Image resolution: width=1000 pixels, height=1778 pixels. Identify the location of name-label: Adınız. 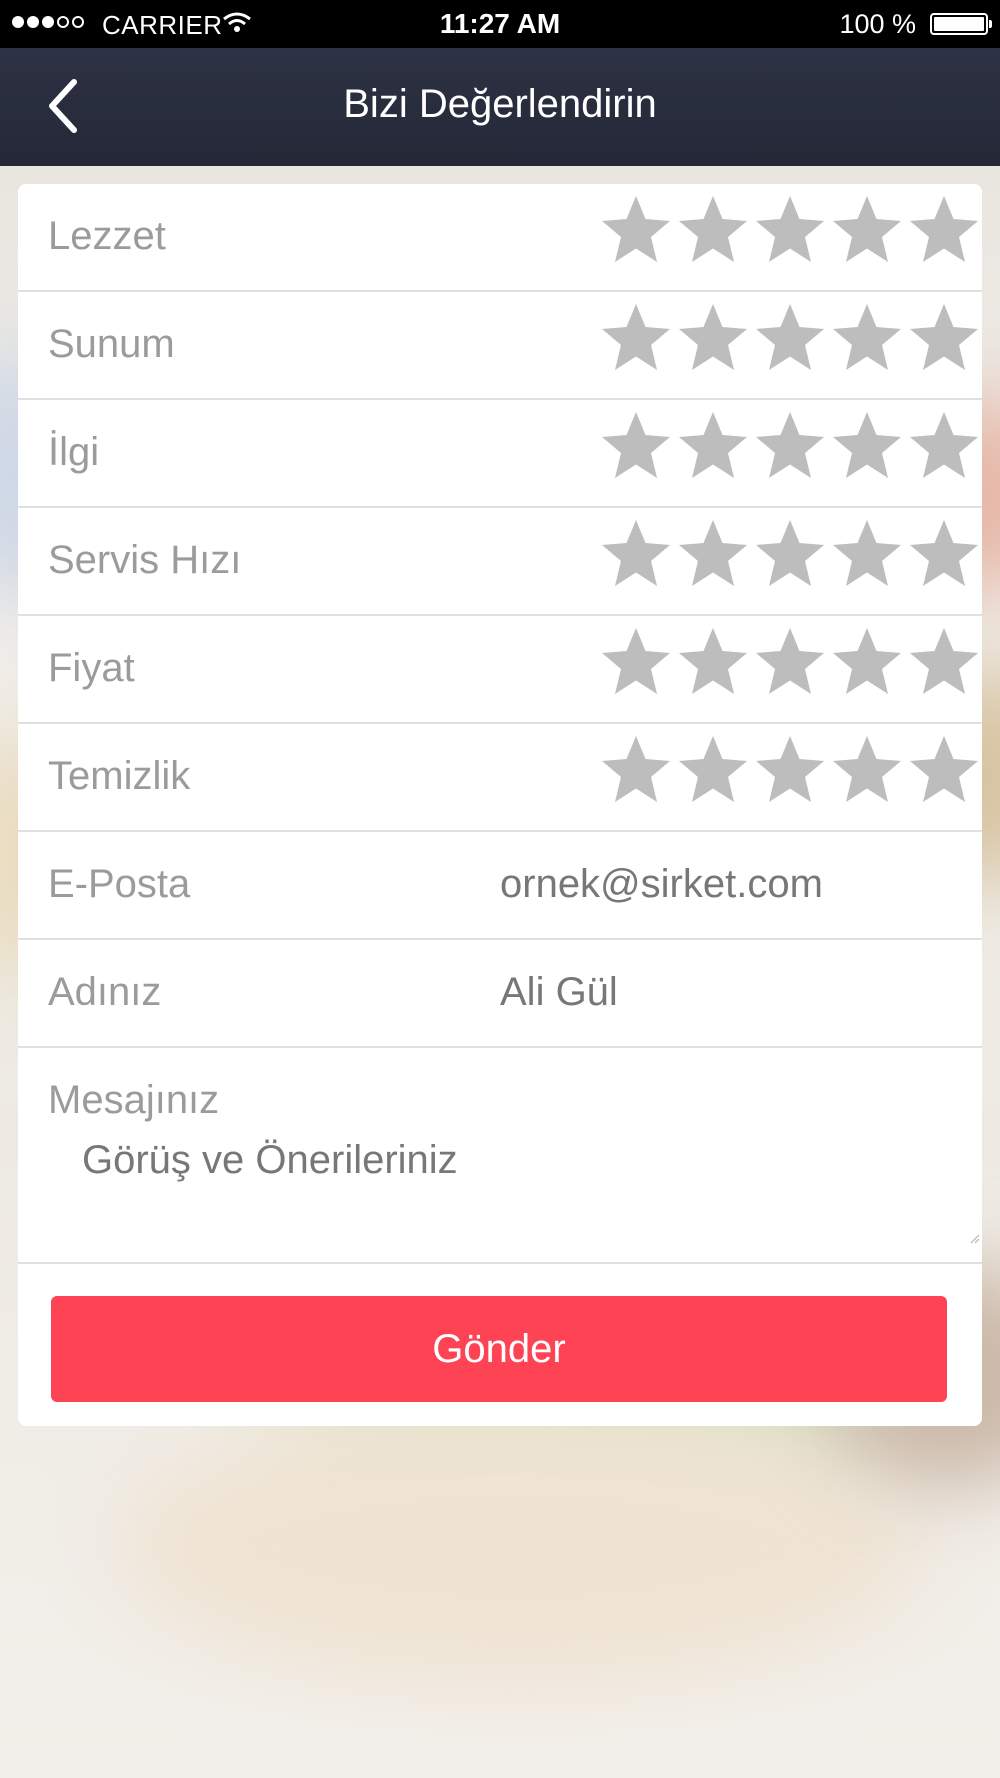
(105, 992).